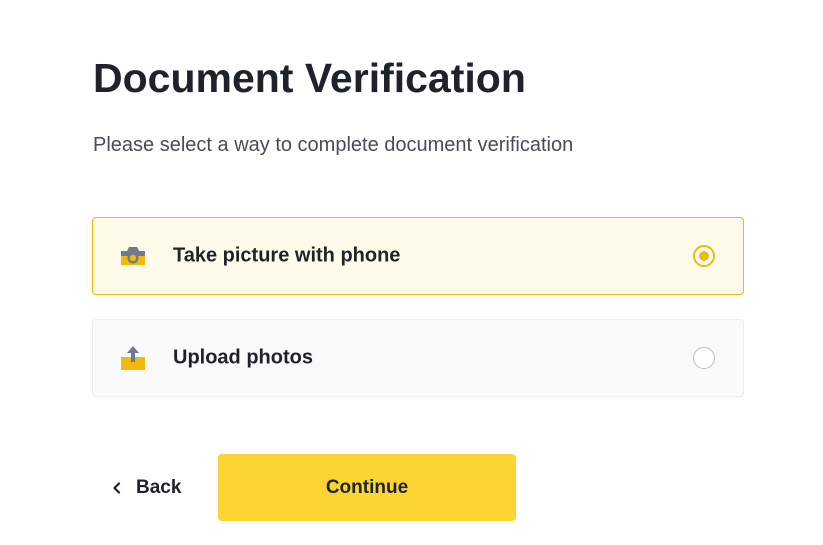 The height and width of the screenshot is (545, 823). Describe the element at coordinates (367, 487) in the screenshot. I see `continue-button: Continue` at that location.